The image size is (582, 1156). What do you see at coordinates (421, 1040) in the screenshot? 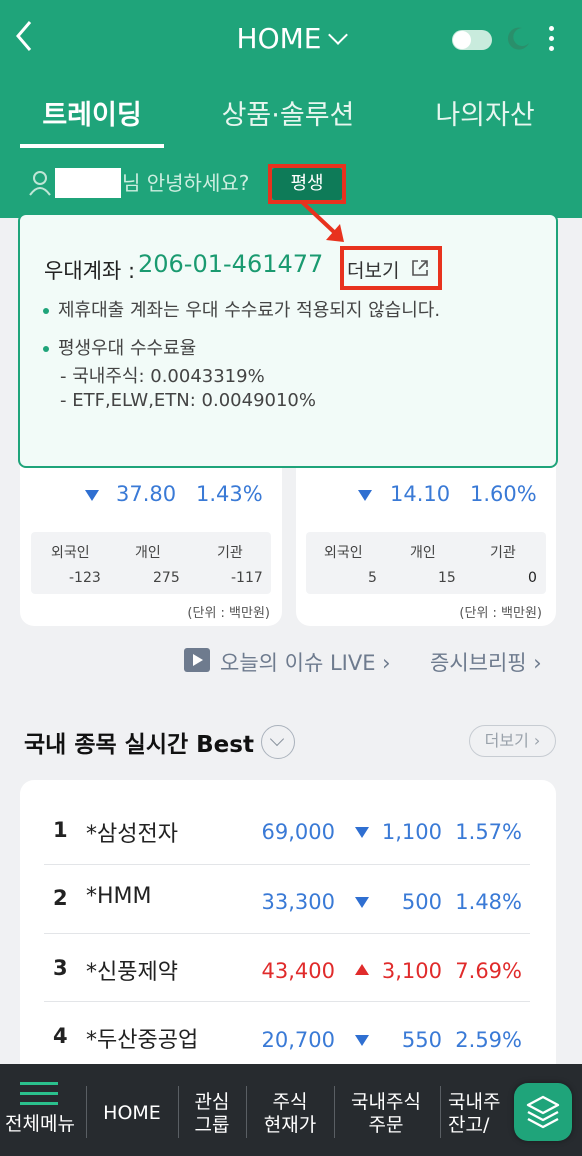
I see `stock-change: 550` at bounding box center [421, 1040].